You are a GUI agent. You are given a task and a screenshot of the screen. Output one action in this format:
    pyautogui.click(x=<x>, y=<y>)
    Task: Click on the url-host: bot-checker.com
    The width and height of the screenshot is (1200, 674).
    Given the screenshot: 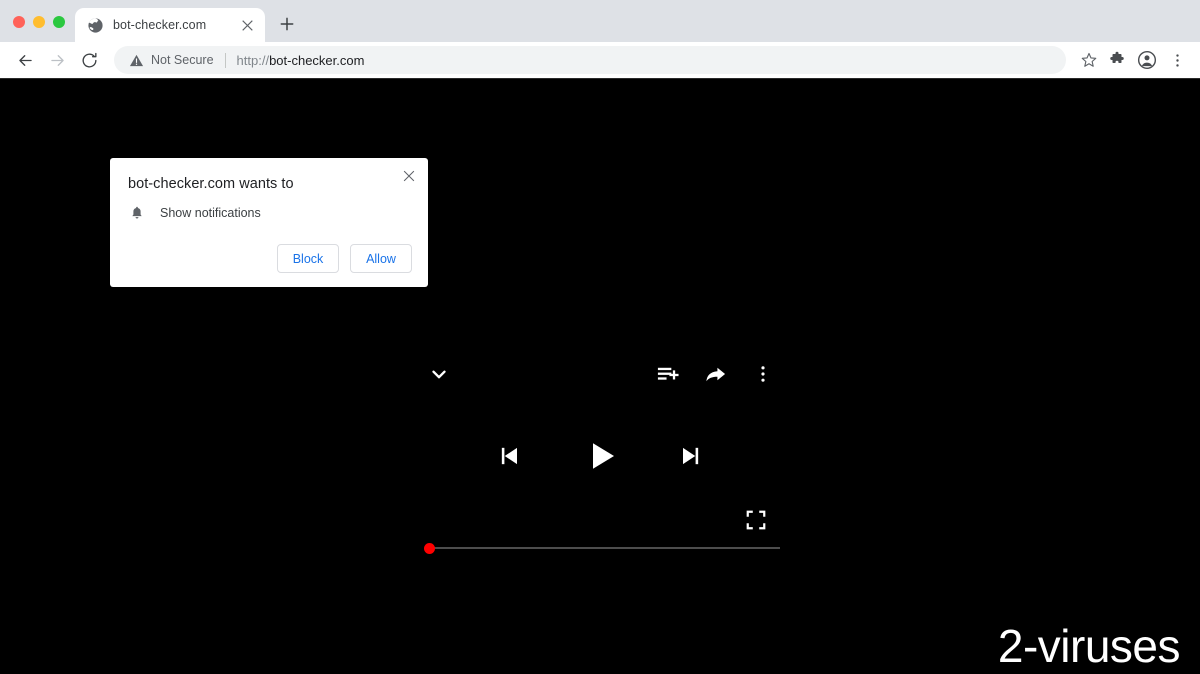 What is the action you would take?
    pyautogui.click(x=317, y=60)
    